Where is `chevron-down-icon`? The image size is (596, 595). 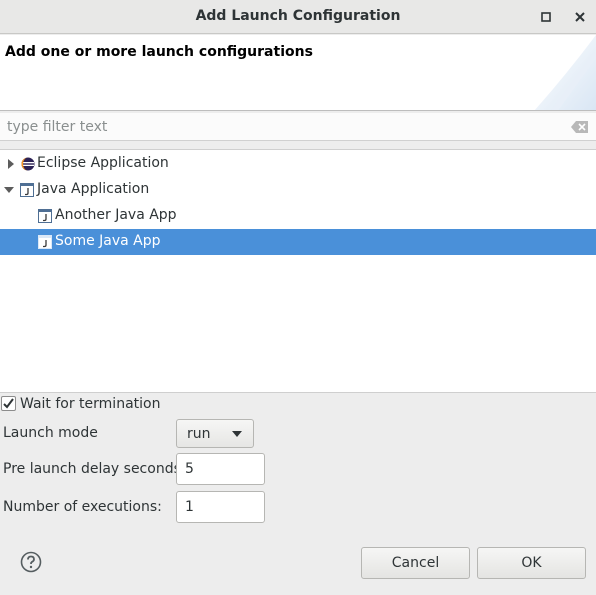
chevron-down-icon is located at coordinates (237, 434).